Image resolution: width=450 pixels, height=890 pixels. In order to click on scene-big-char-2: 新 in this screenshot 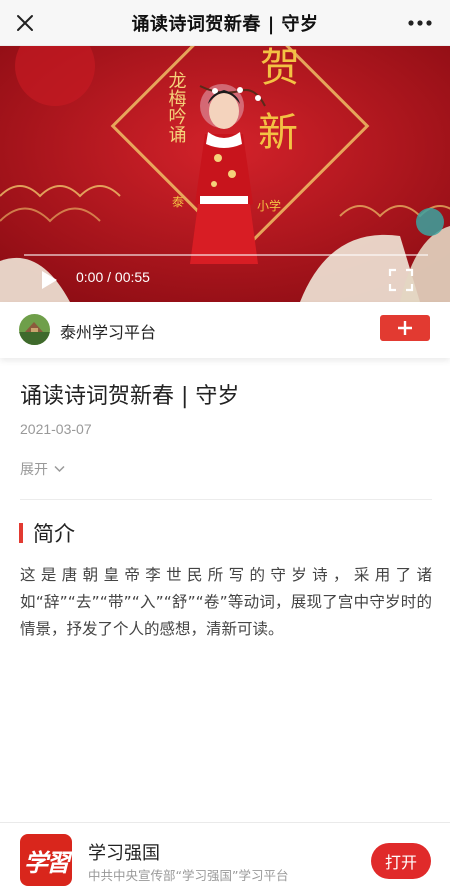, I will do `click(278, 133)`.